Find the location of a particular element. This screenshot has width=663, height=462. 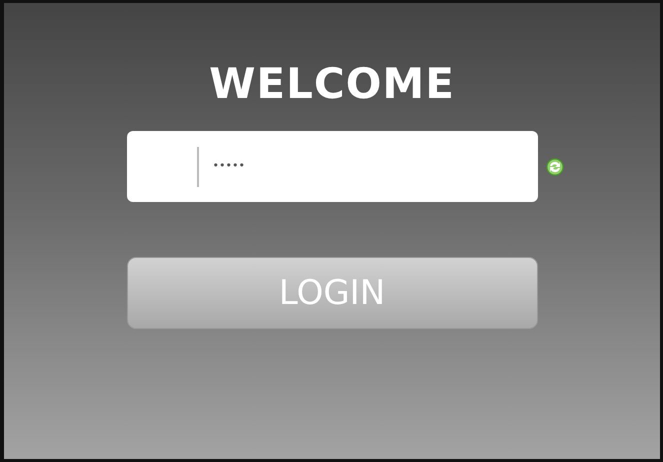

refresh-icon is located at coordinates (555, 167).